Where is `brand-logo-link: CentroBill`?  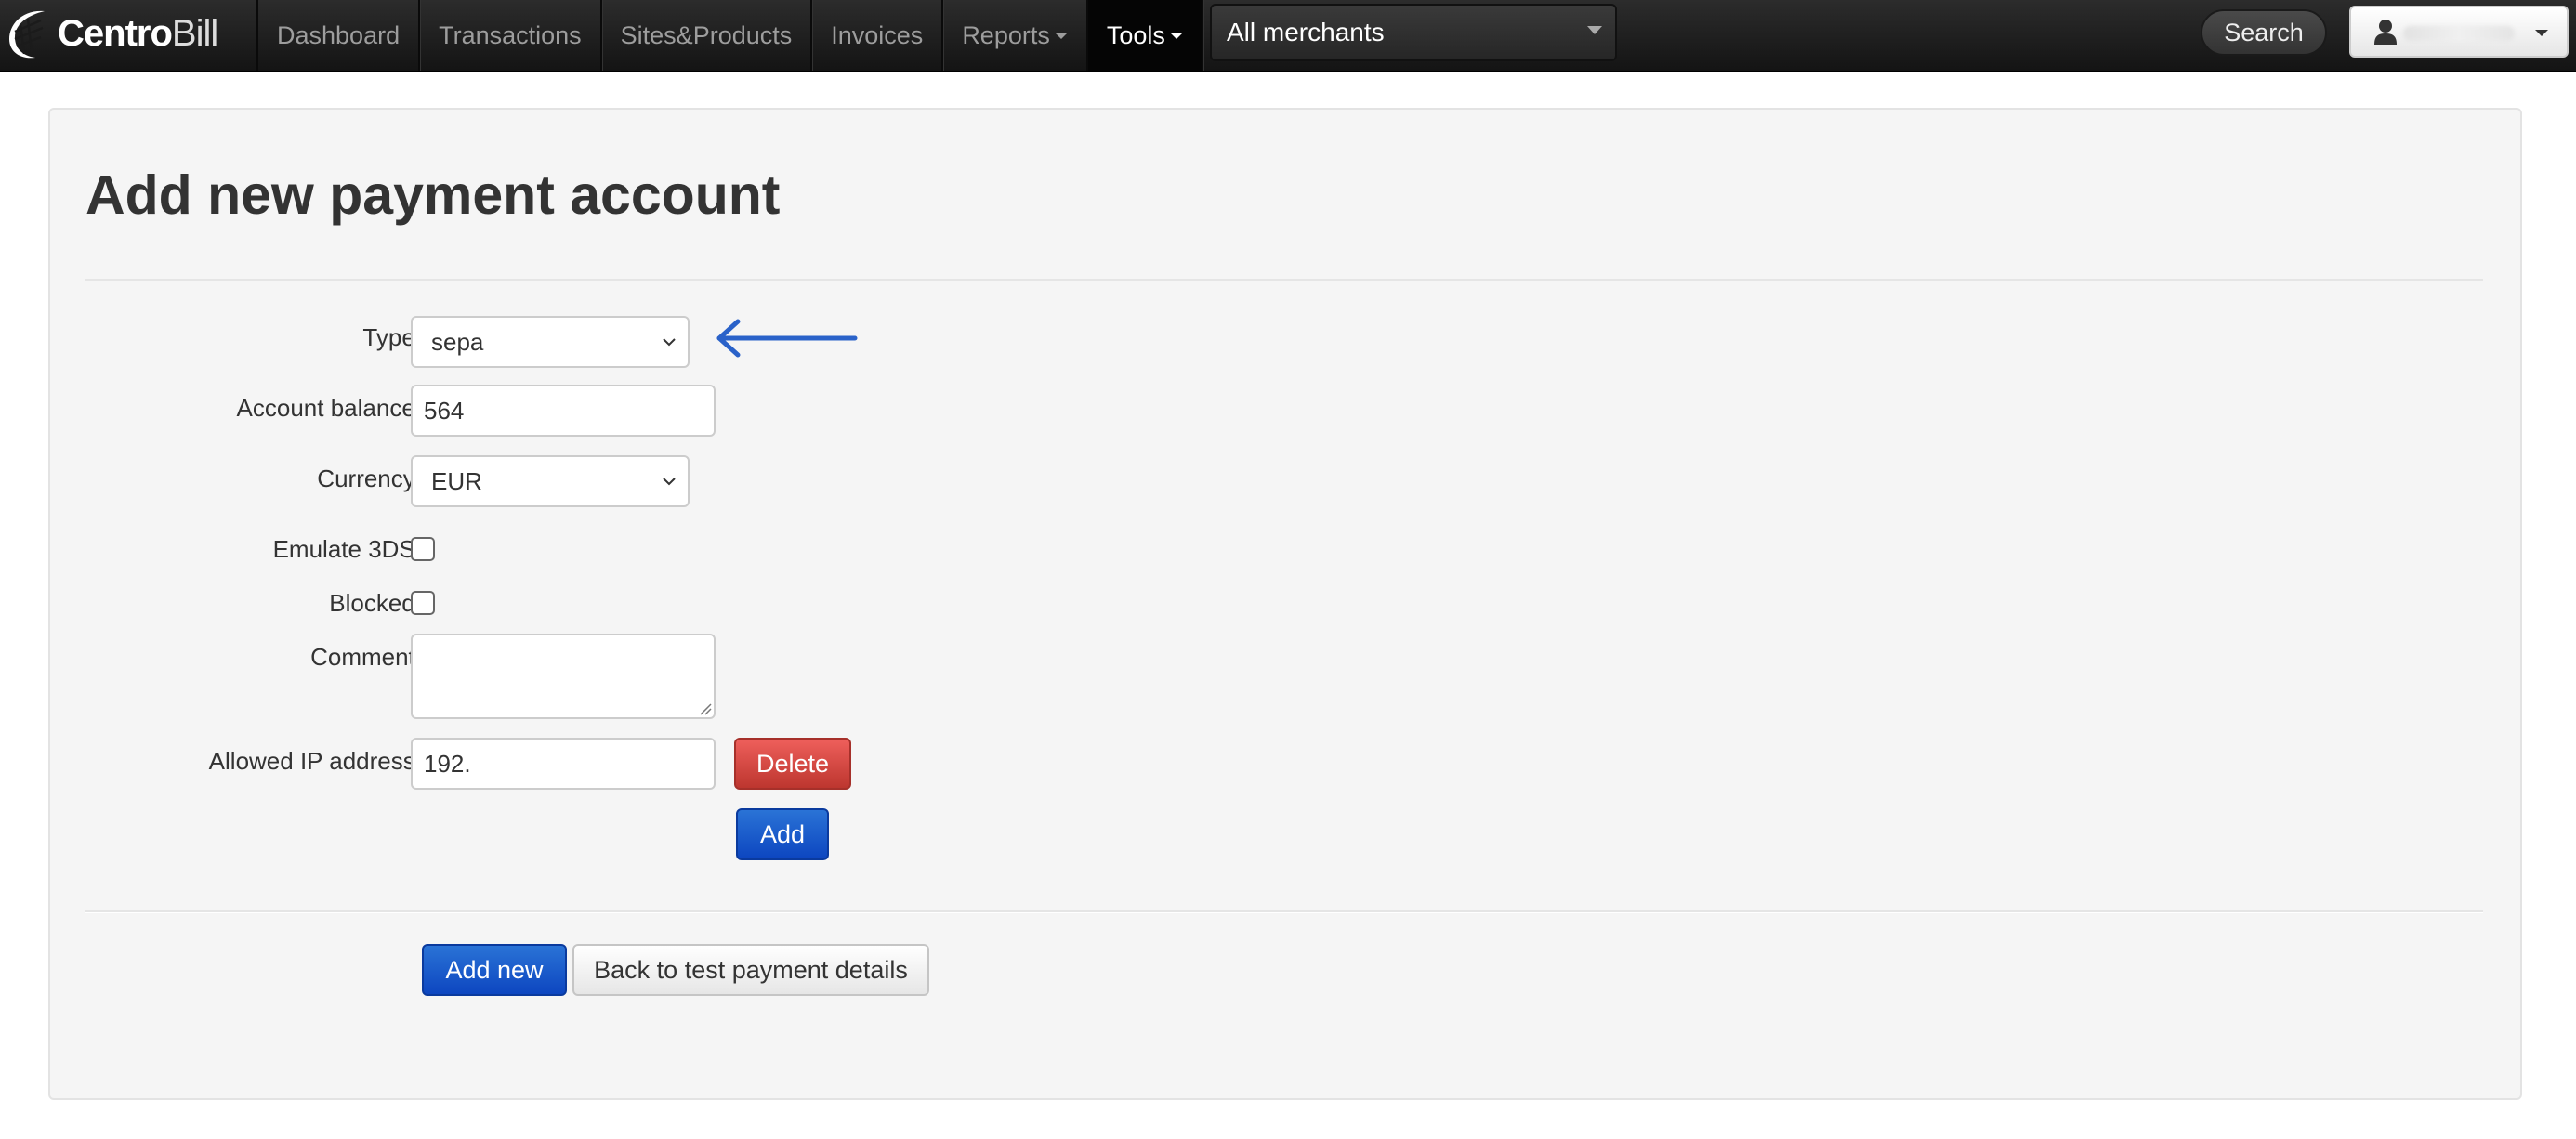 brand-logo-link: CentroBill is located at coordinates (111, 33).